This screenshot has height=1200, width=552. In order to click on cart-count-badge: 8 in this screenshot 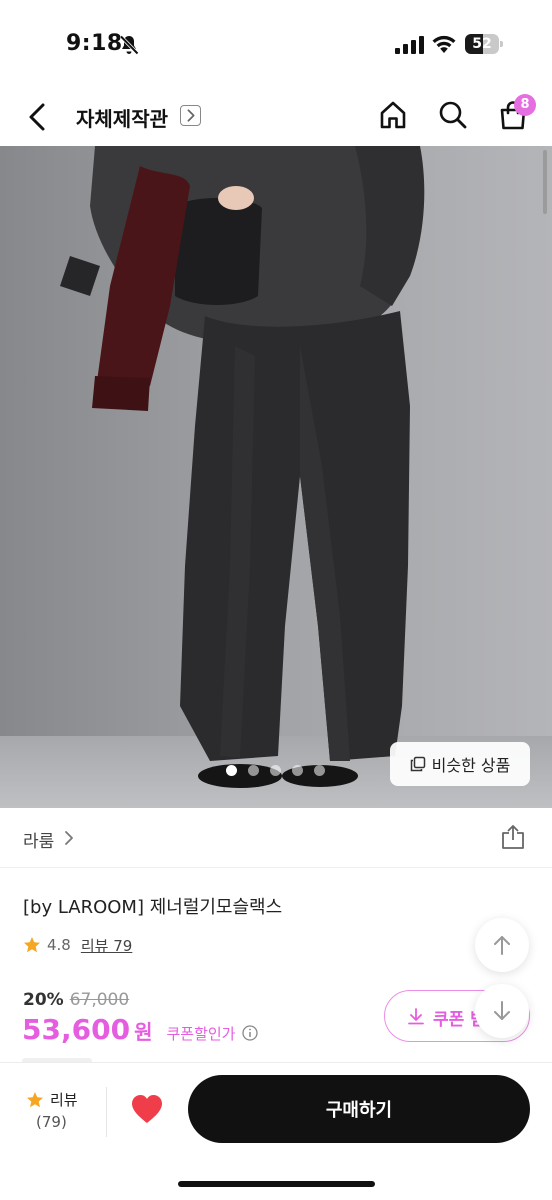, I will do `click(525, 105)`.